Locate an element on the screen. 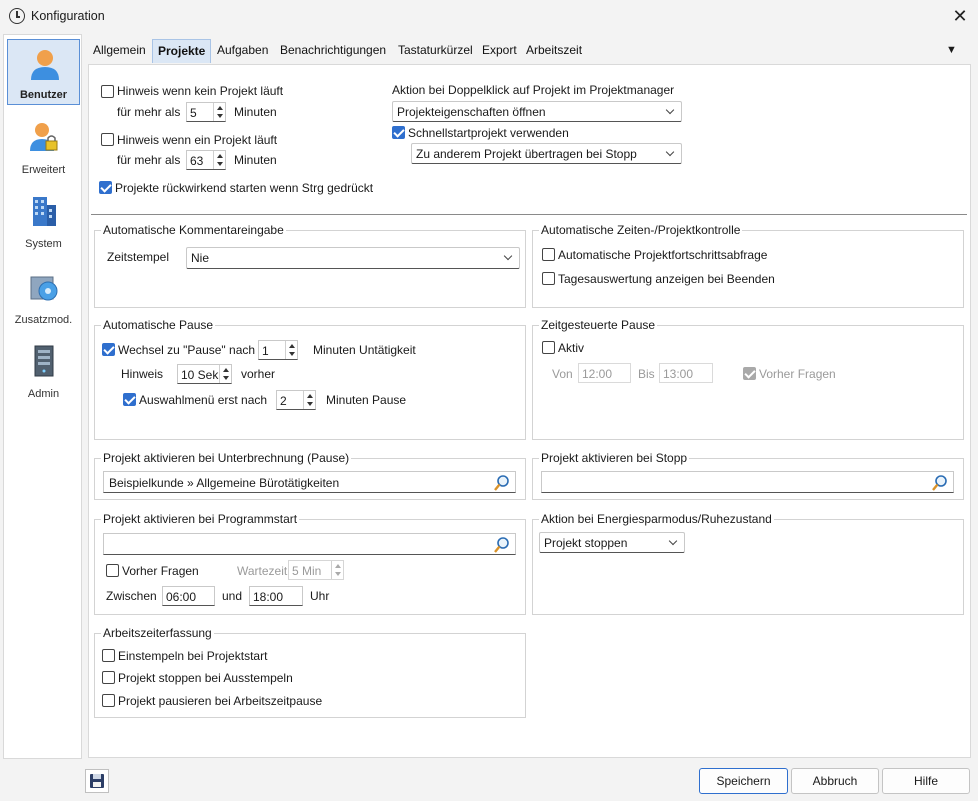  dblclick-action-select: Projekteigenschaften öffnen is located at coordinates (537, 111).